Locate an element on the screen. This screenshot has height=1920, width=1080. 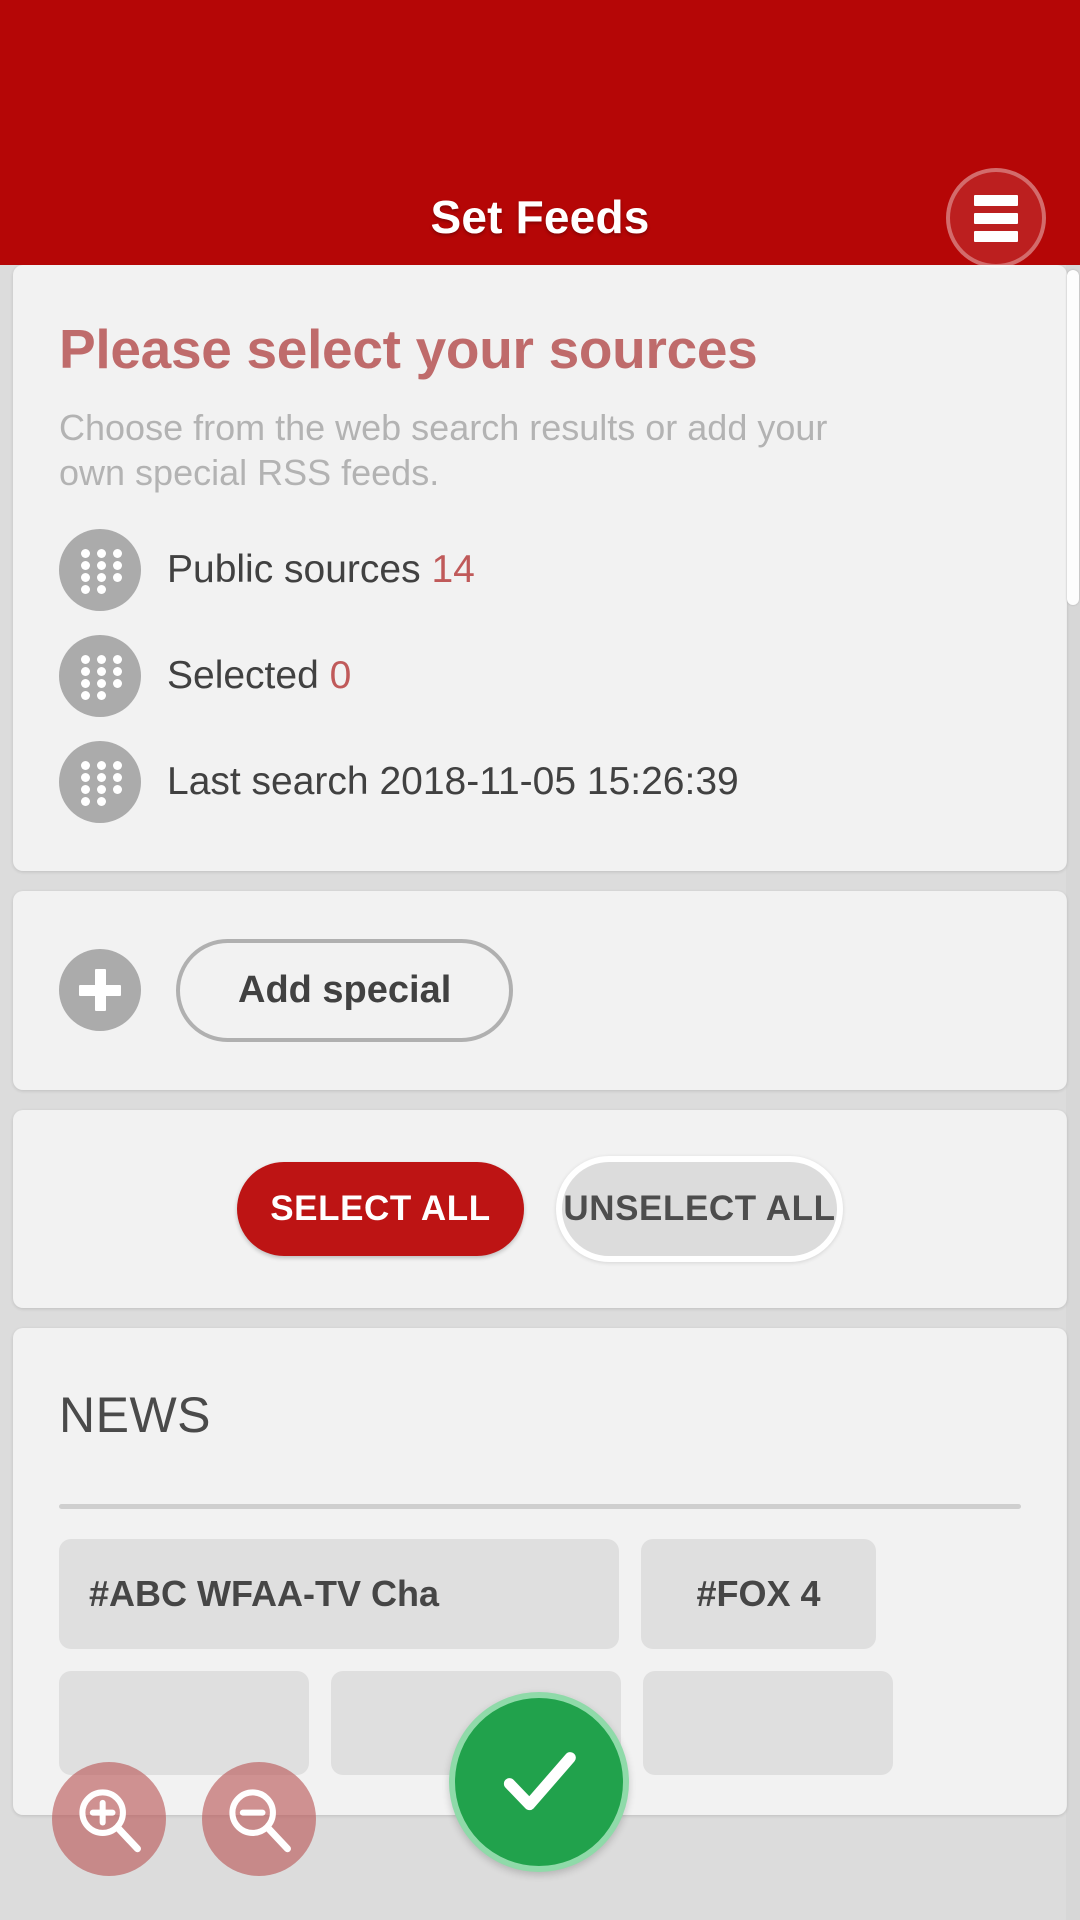
info-row-public-sources: Public sources 14 is located at coordinates (540, 570).